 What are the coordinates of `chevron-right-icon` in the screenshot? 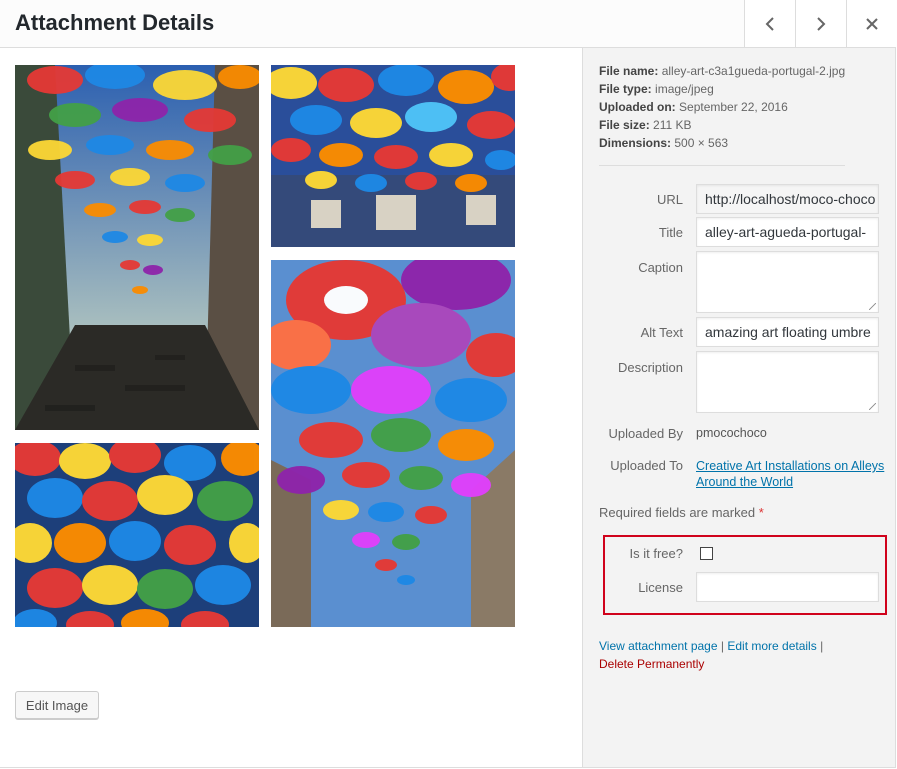 It's located at (821, 23).